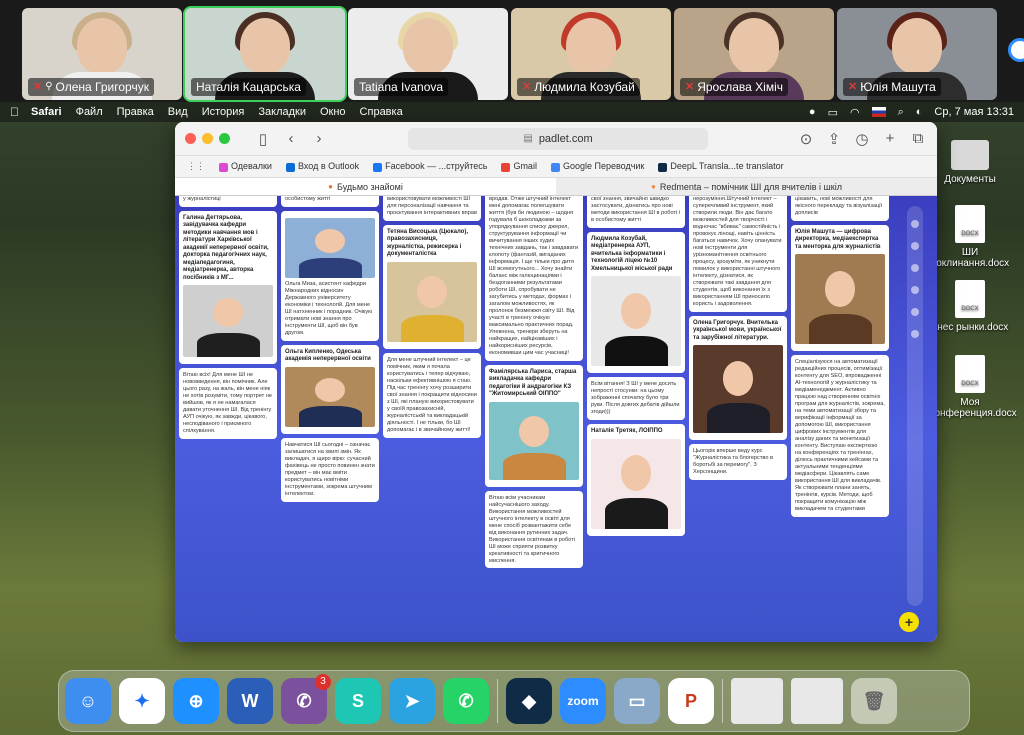 The image size is (1024, 735). What do you see at coordinates (88, 701) in the screenshot?
I see `finder-icon: ☺` at bounding box center [88, 701].